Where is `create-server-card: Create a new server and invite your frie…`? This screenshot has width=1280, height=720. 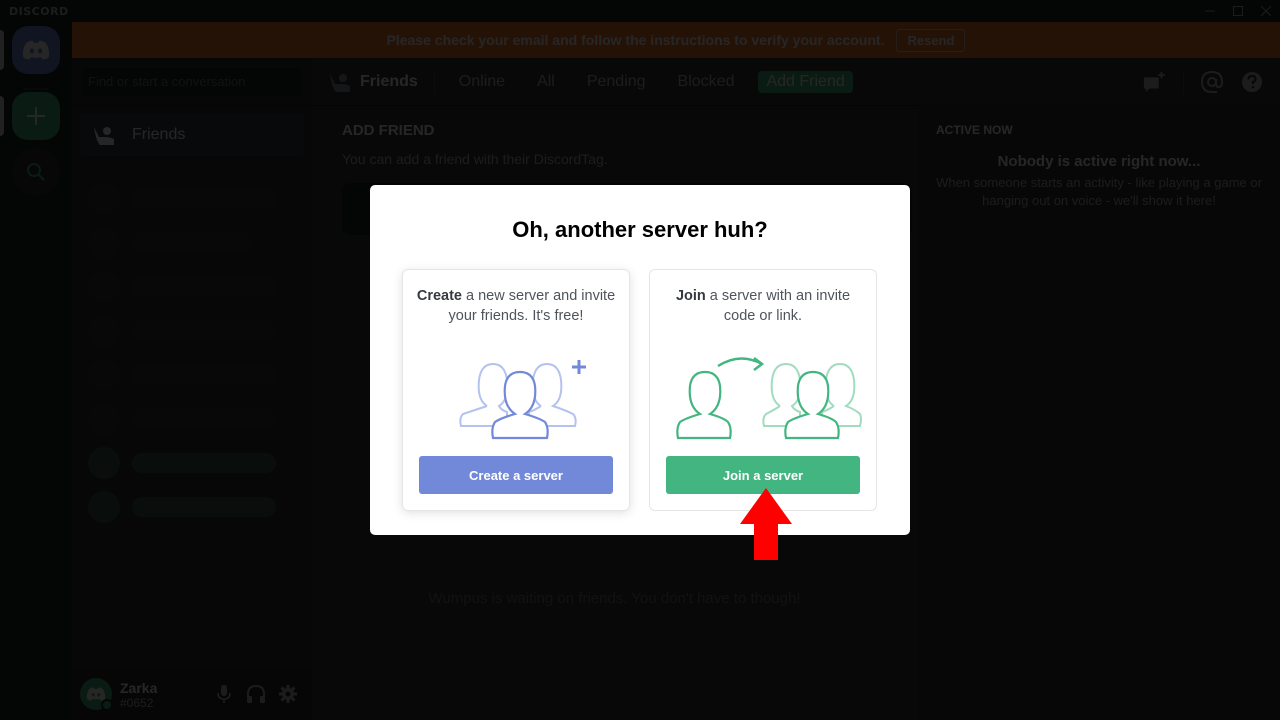 create-server-card: Create a new server and invite your frie… is located at coordinates (516, 390).